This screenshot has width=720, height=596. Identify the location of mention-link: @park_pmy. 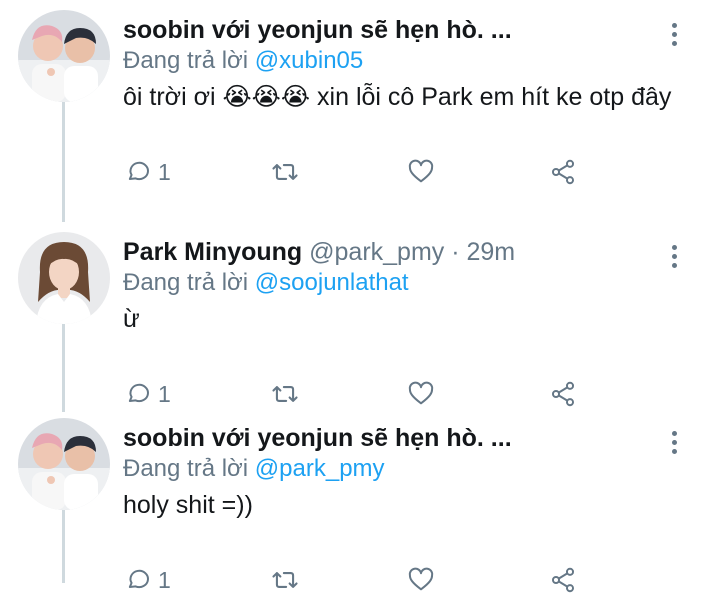
(320, 468).